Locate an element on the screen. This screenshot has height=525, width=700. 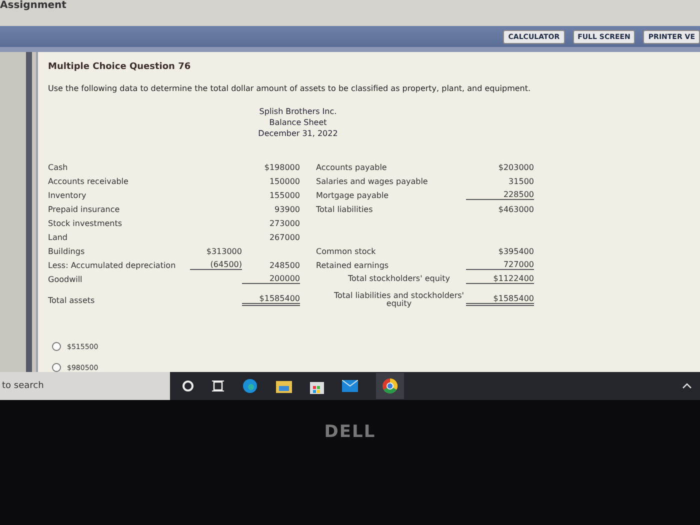
liability-amount: $1585400 is located at coordinates (500, 300).